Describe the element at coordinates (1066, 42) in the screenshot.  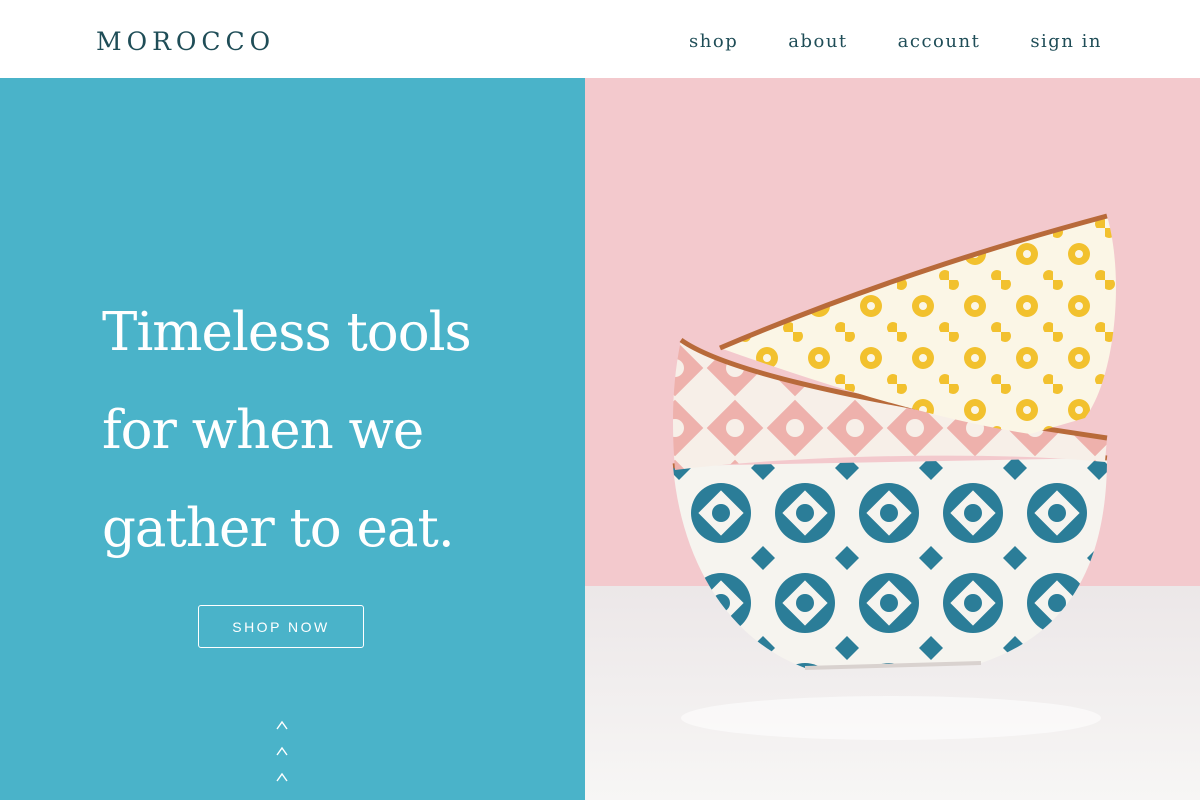
I see `nav-sign-in-link: sign in` at that location.